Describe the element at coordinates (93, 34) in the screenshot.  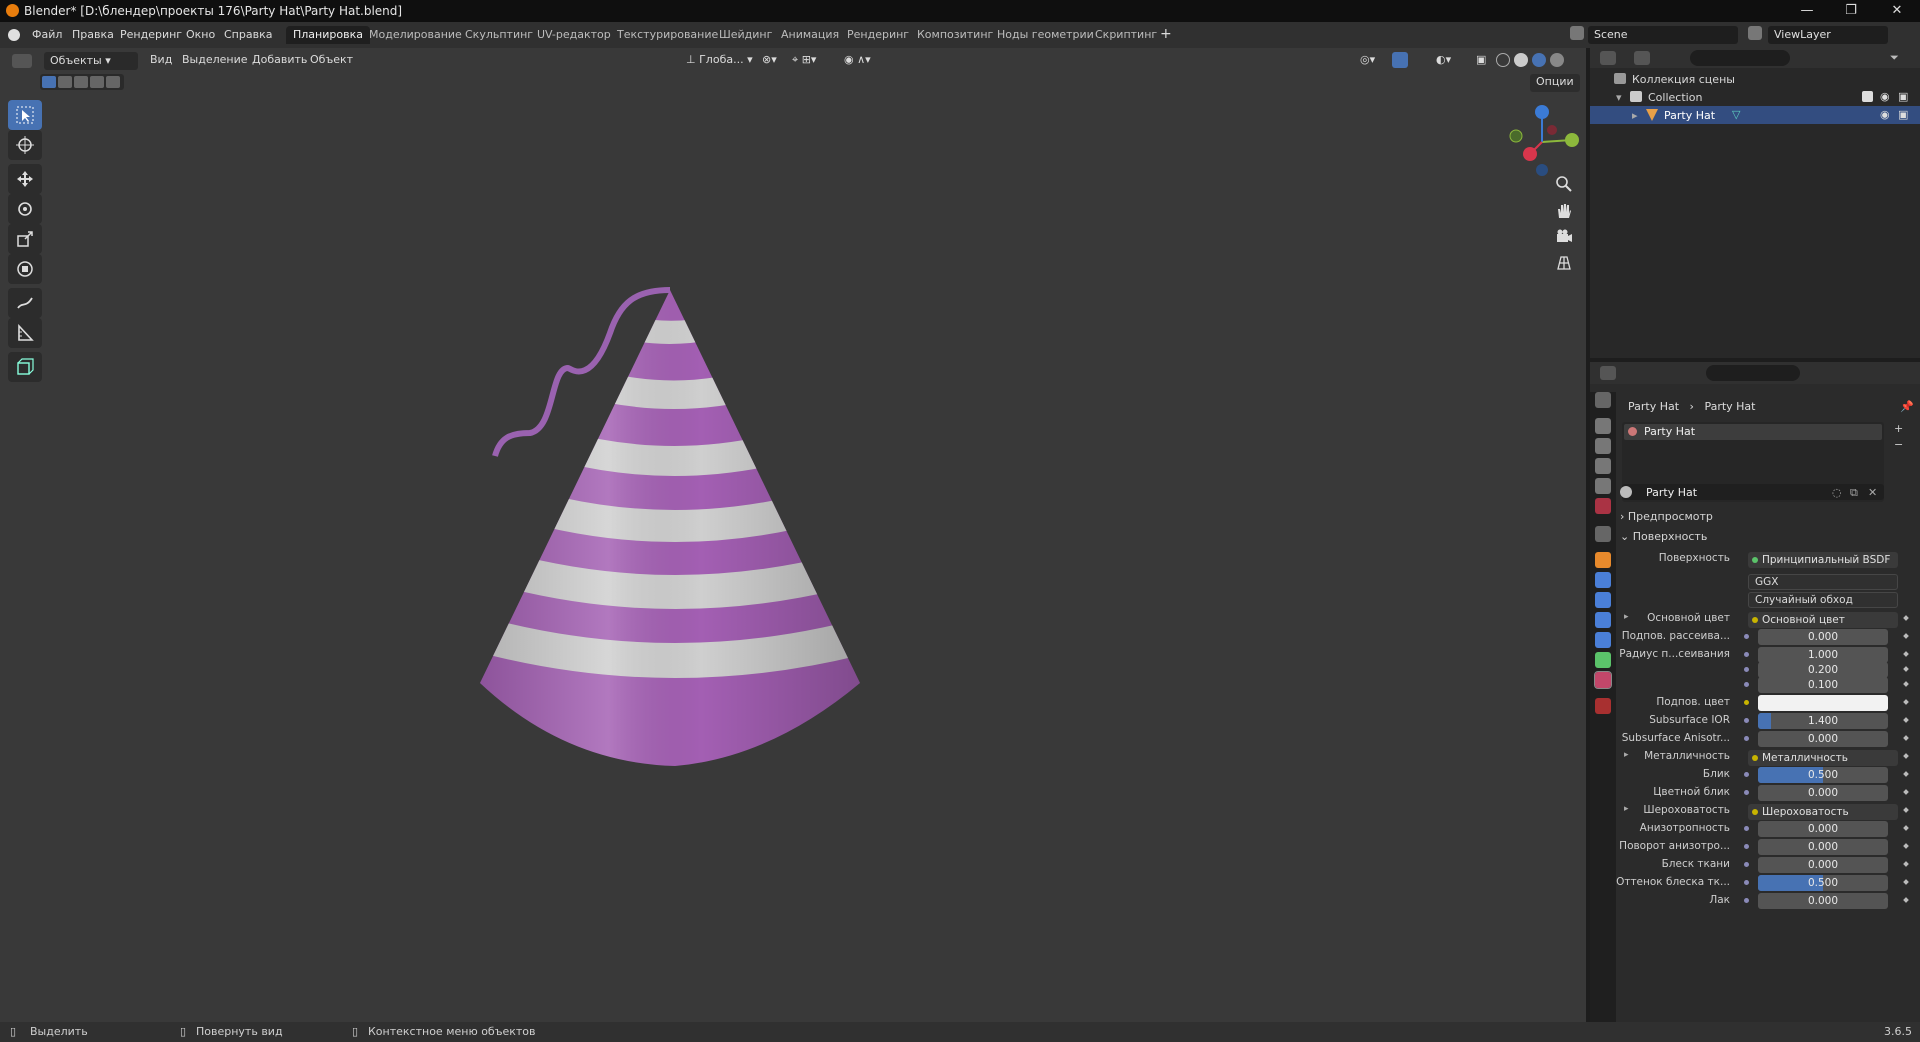
I see `menu-edit: Правка` at that location.